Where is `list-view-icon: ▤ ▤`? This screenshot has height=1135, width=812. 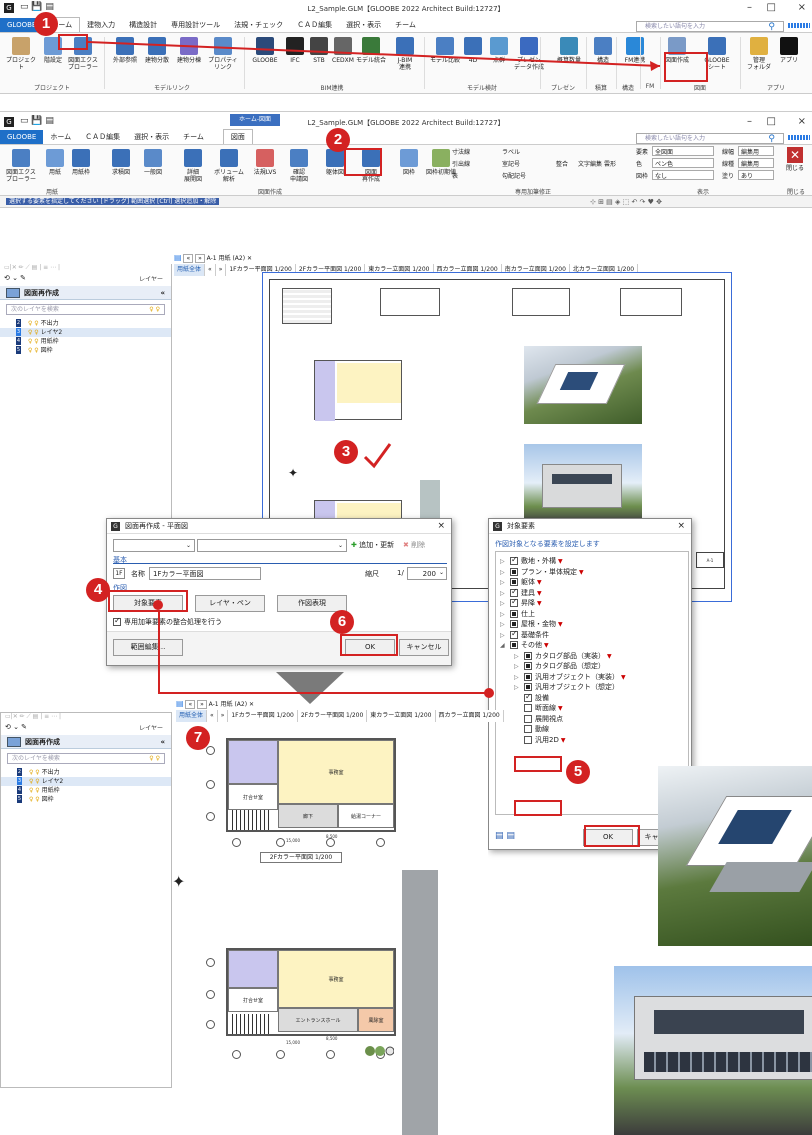 list-view-icon: ▤ ▤ is located at coordinates (505, 836).